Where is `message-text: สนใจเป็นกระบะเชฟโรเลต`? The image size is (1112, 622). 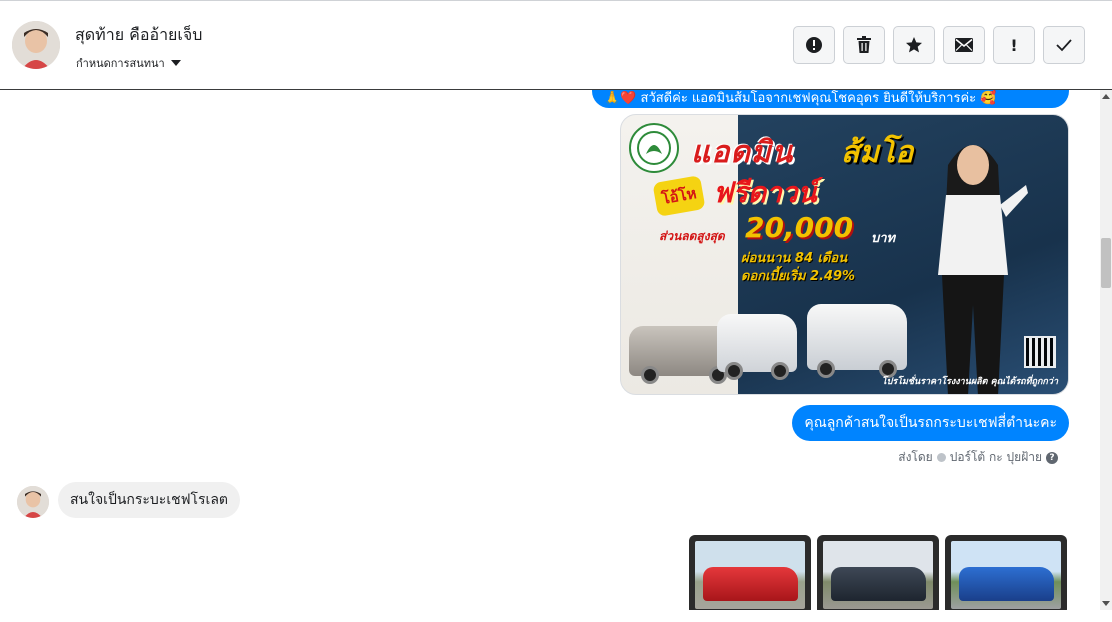 message-text: สนใจเป็นกระบะเชฟโรเลต is located at coordinates (149, 500).